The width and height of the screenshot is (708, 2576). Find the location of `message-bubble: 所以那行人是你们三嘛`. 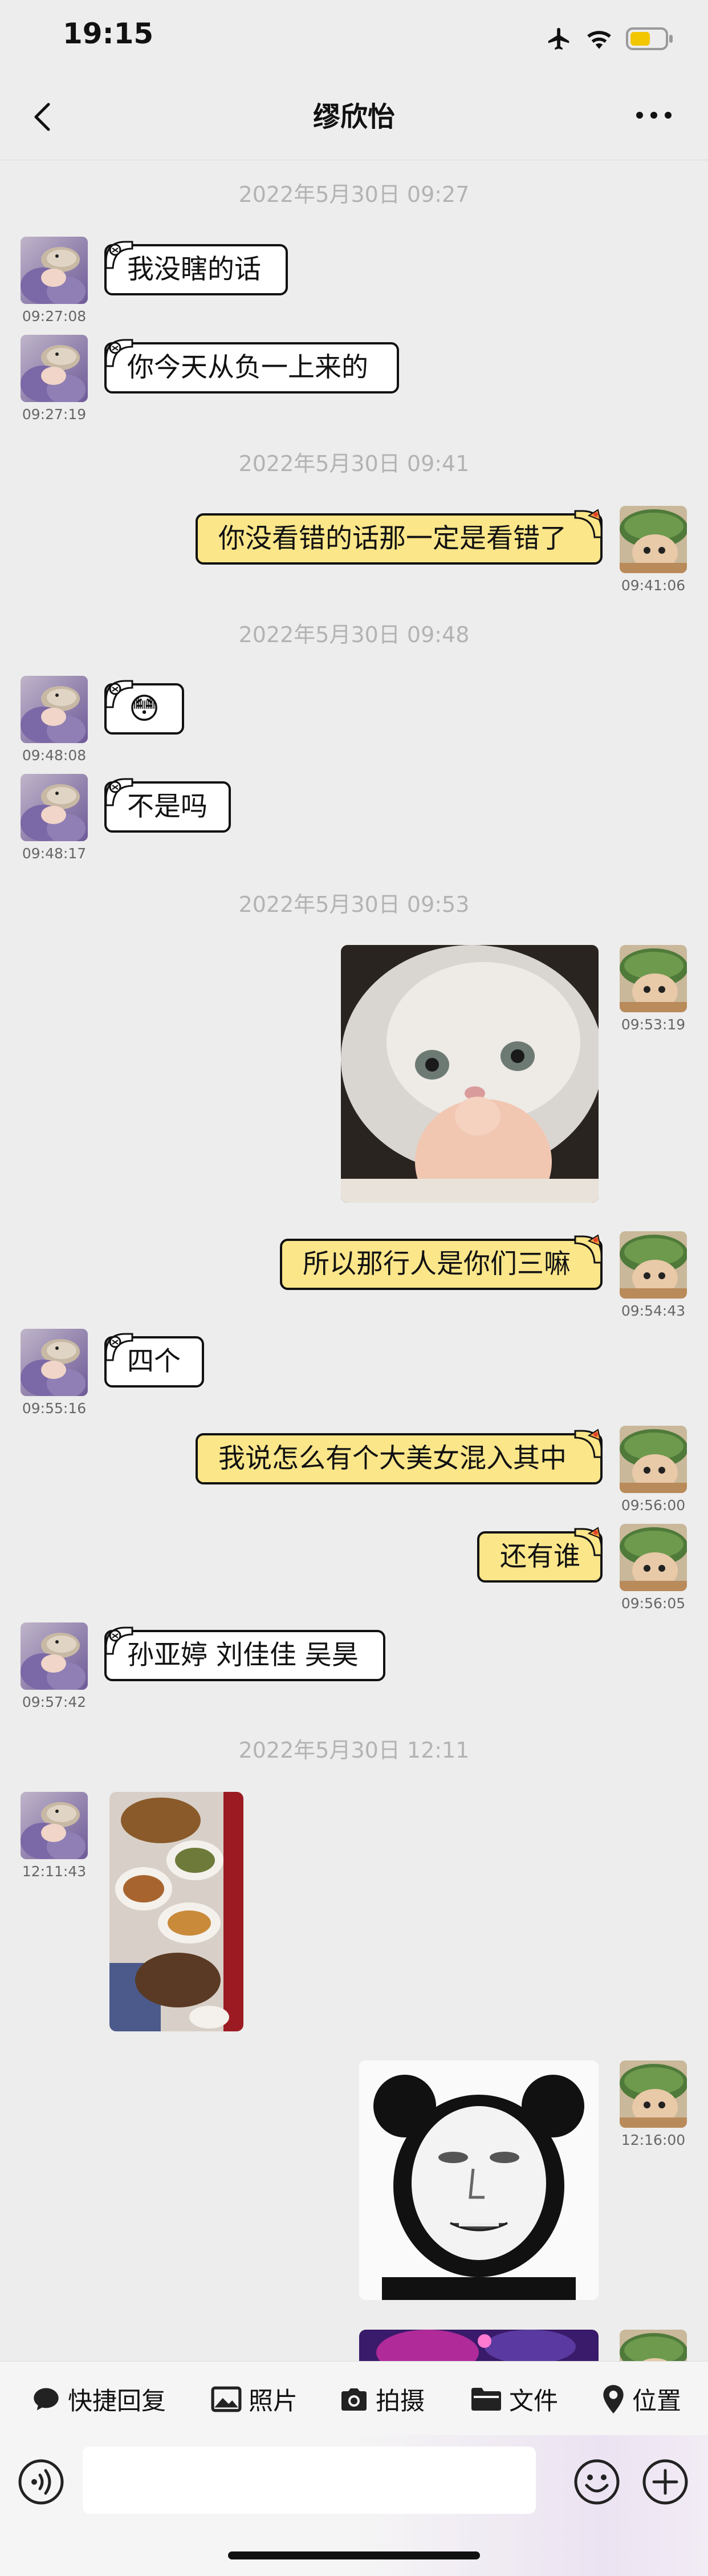

message-bubble: 所以那行人是你们三嘛 is located at coordinates (441, 1264).